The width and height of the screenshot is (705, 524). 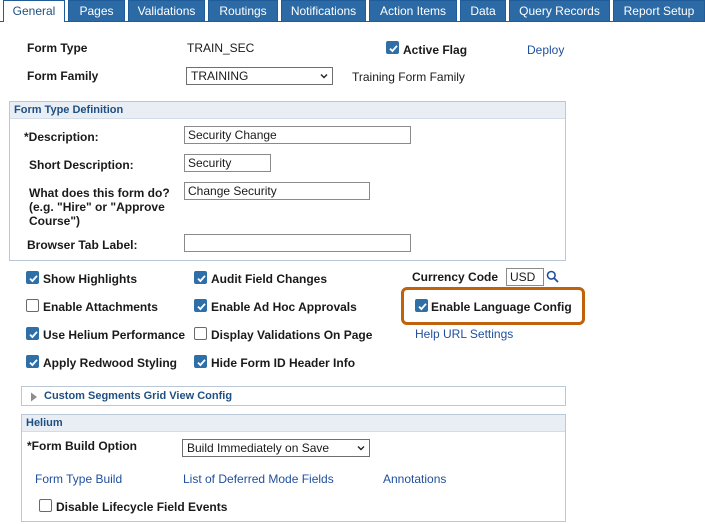 What do you see at coordinates (293, 396) in the screenshot?
I see `custom-segments-section: Custom Segments Grid View Config` at bounding box center [293, 396].